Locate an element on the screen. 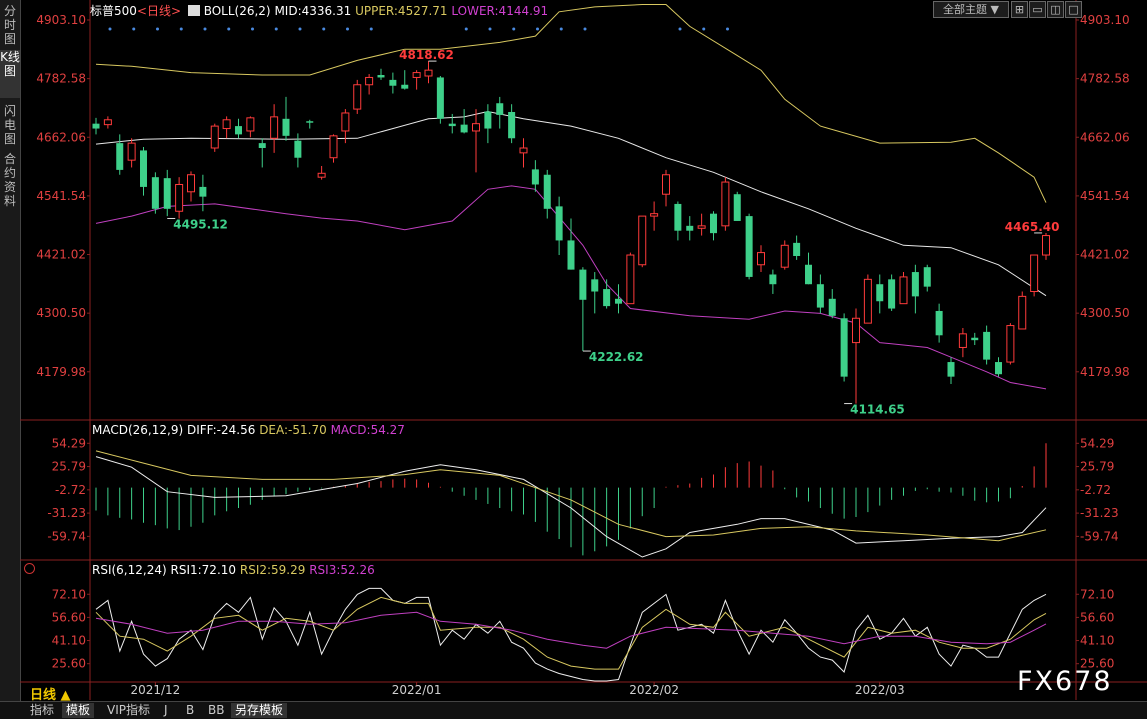 The width and height of the screenshot is (1147, 719). theme-label: 全部主题 is located at coordinates (965, 9).